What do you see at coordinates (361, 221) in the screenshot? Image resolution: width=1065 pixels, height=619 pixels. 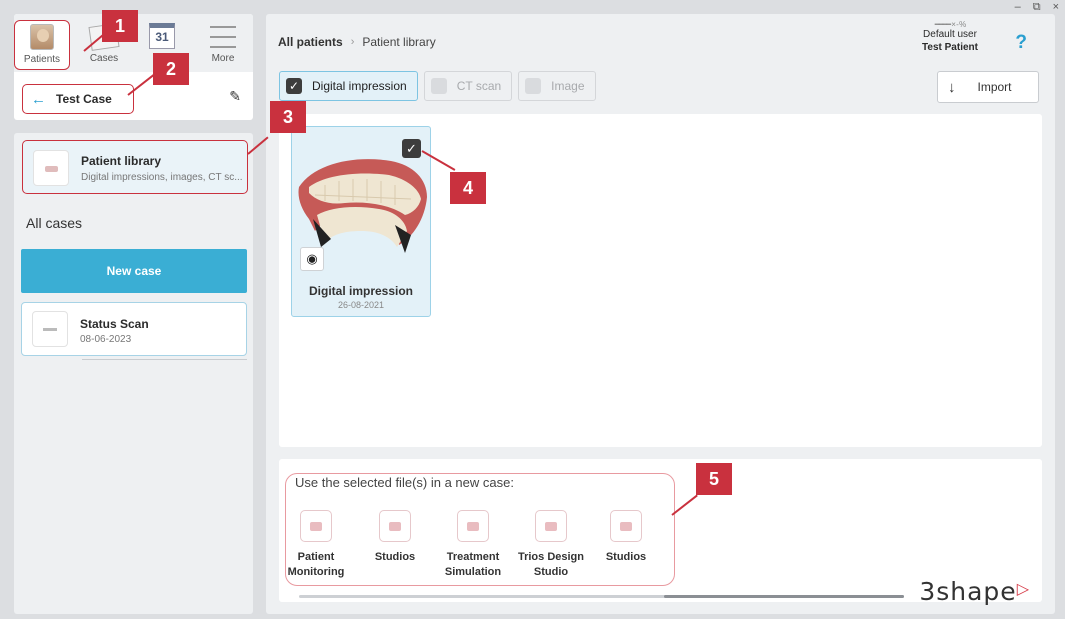 I see `digital-impression-card: ✓ ◉ Digital impression 26-08-2021` at bounding box center [361, 221].